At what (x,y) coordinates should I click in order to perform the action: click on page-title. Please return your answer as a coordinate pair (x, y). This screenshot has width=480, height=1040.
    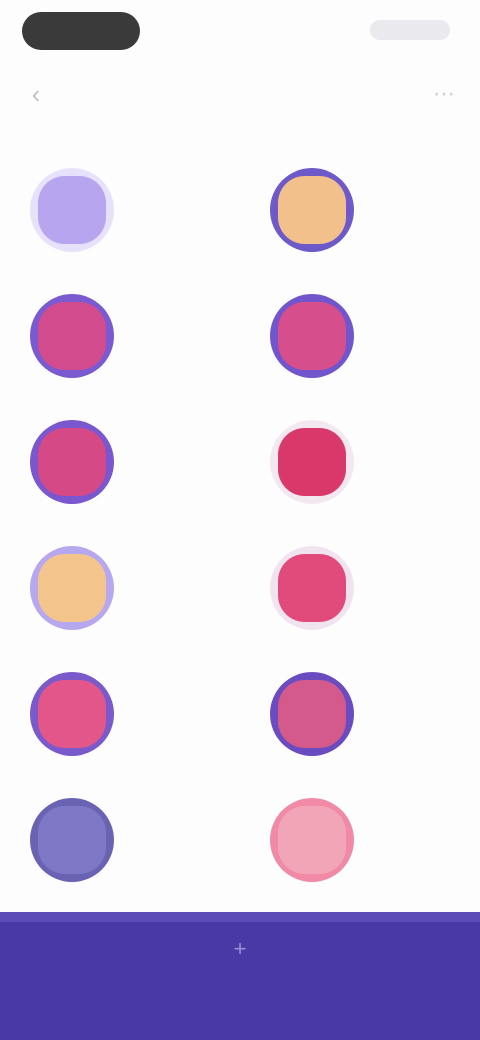
    Looking at the image, I should click on (240, 93).